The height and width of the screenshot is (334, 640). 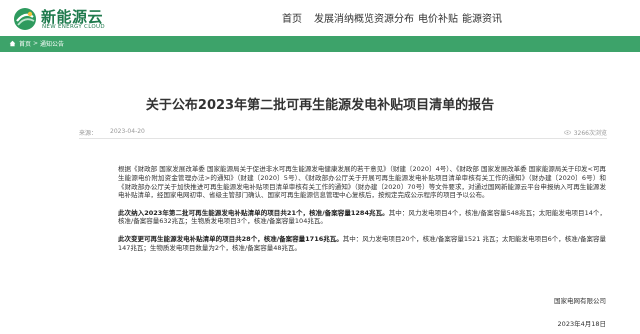 I want to click on eye-icon, so click(x=567, y=132).